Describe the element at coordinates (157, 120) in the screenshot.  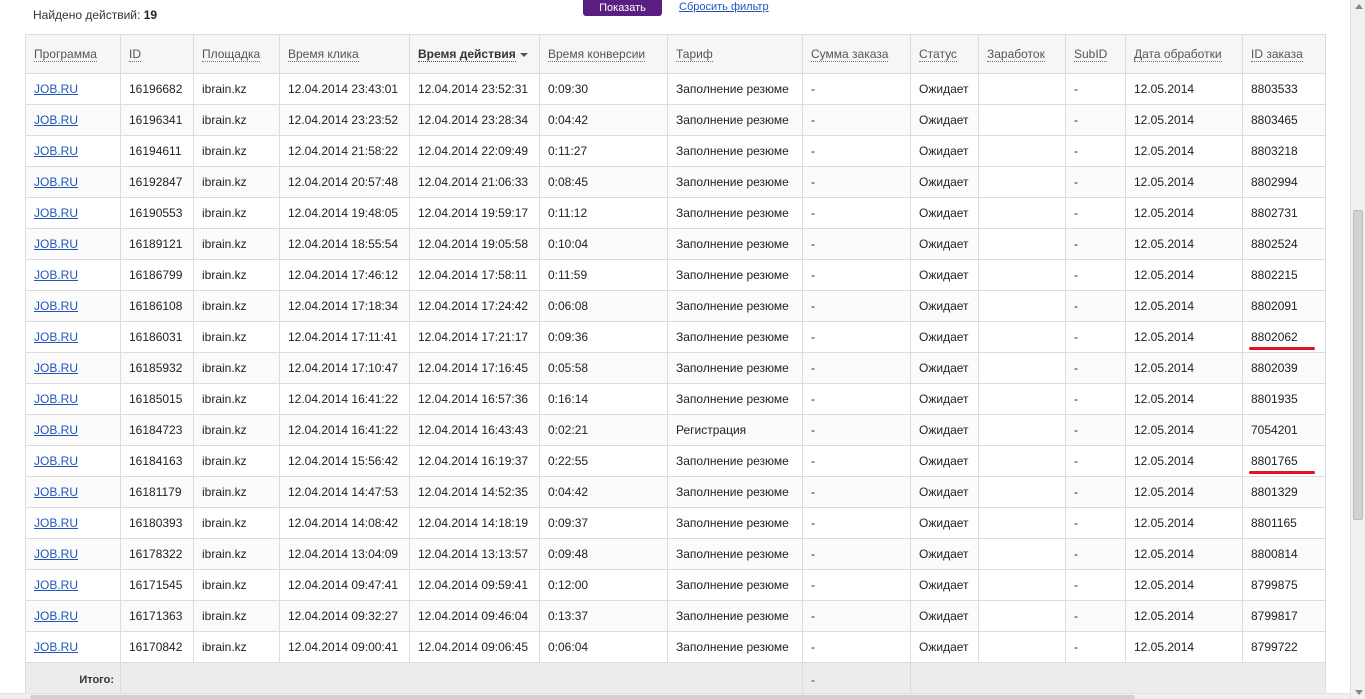
I see `cell-id: 16196341` at that location.